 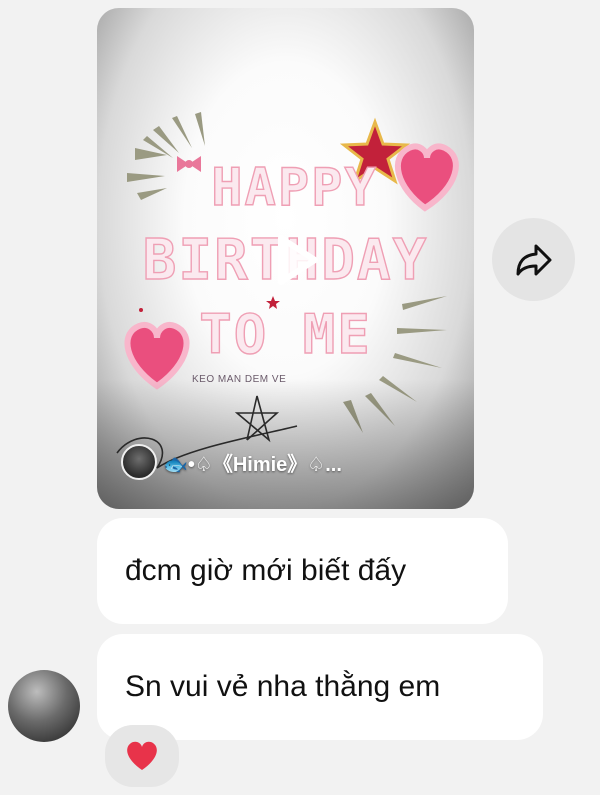 I want to click on channel-avatar, so click(x=139, y=462).